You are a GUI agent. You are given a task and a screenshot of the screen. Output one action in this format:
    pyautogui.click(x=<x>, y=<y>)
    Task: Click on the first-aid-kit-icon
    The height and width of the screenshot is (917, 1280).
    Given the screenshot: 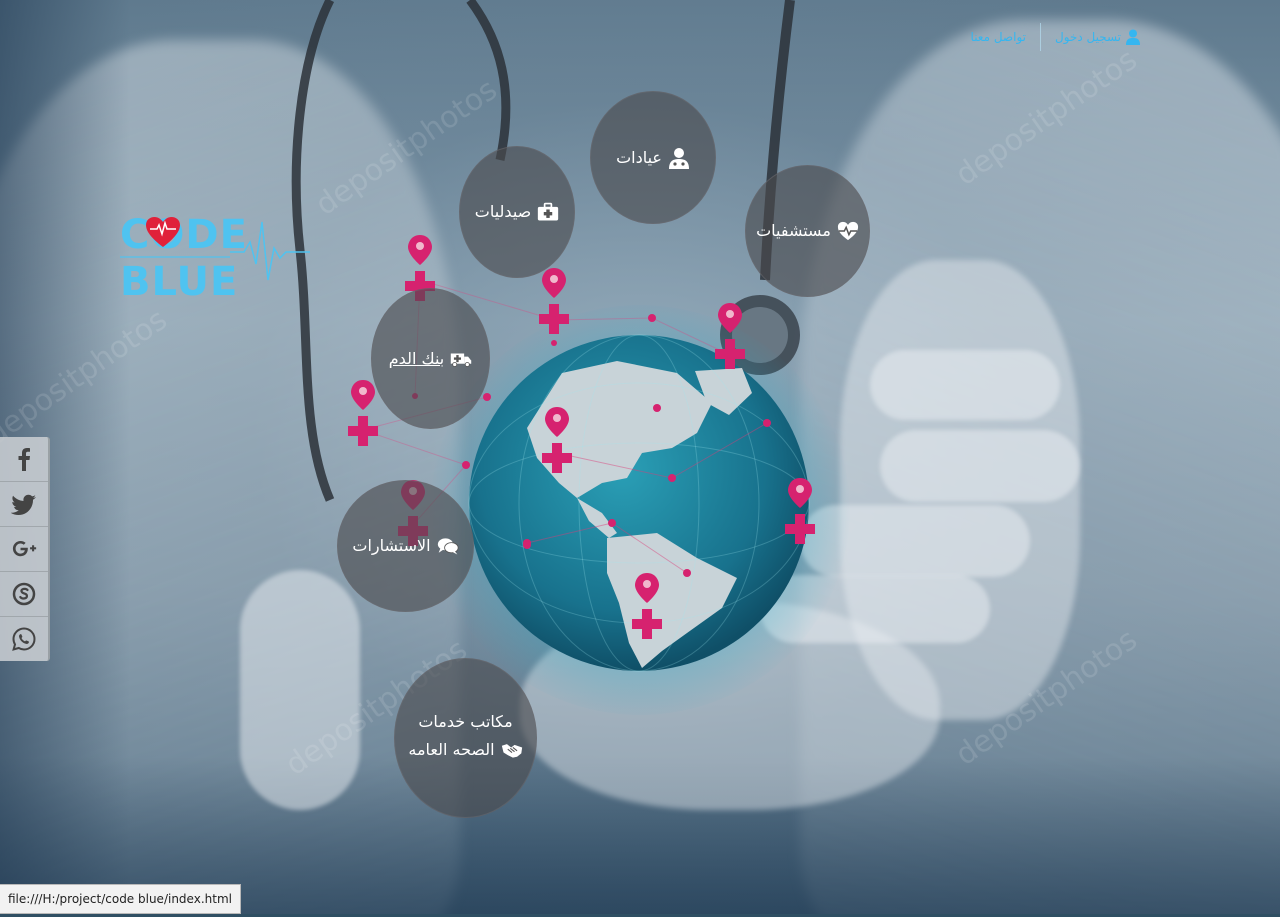 What is the action you would take?
    pyautogui.click(x=548, y=211)
    